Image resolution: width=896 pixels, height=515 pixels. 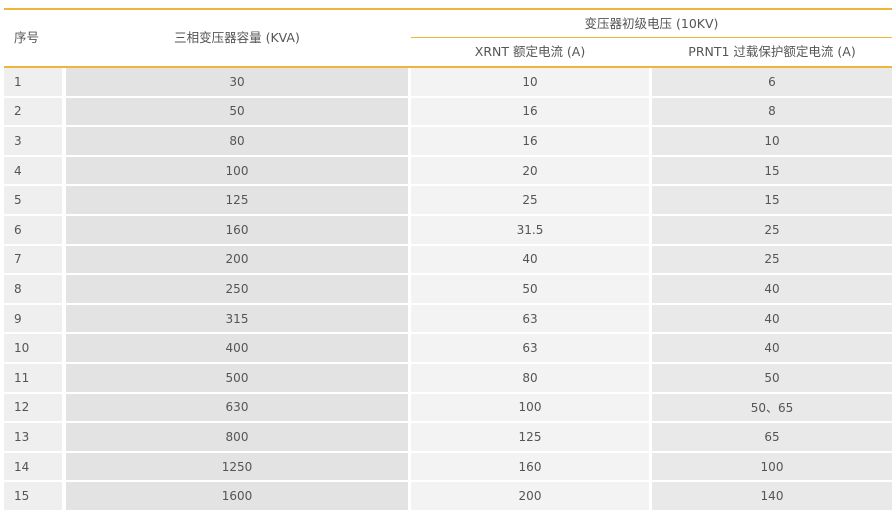 What do you see at coordinates (237, 496) in the screenshot?
I see `cell-capacity: 1600` at bounding box center [237, 496].